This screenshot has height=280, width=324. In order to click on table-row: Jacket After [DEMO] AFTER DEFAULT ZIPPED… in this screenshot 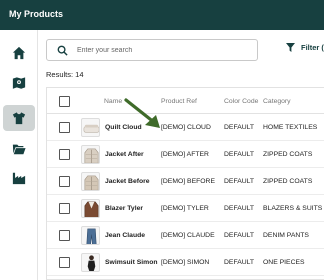, I will do `click(185, 154)`.